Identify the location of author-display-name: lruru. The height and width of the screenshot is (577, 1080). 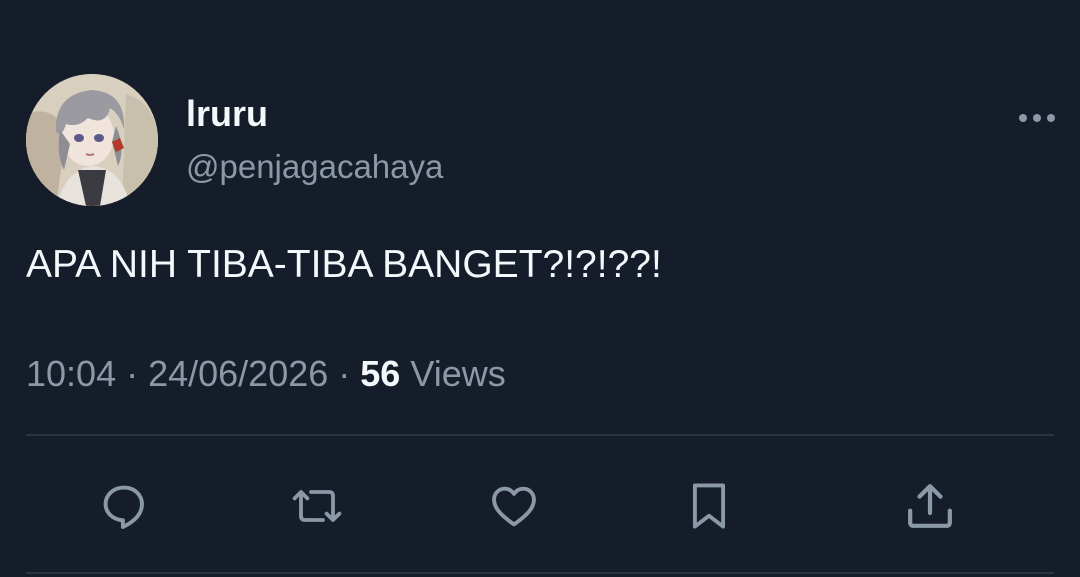
(227, 114).